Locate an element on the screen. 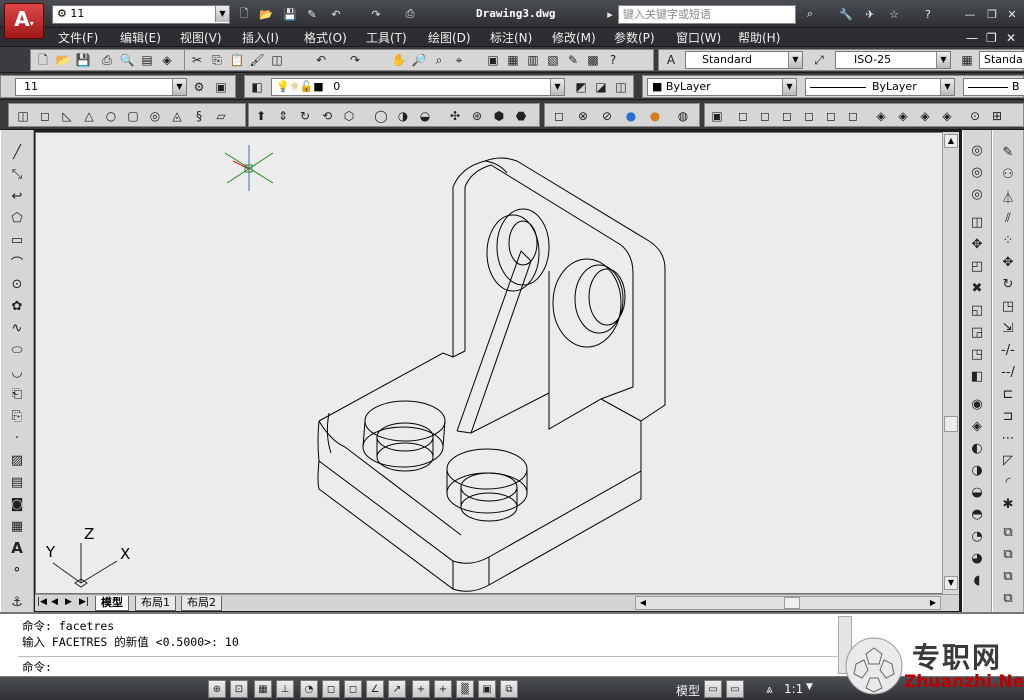  binoculars-icon: ⌕ is located at coordinates (810, 14).